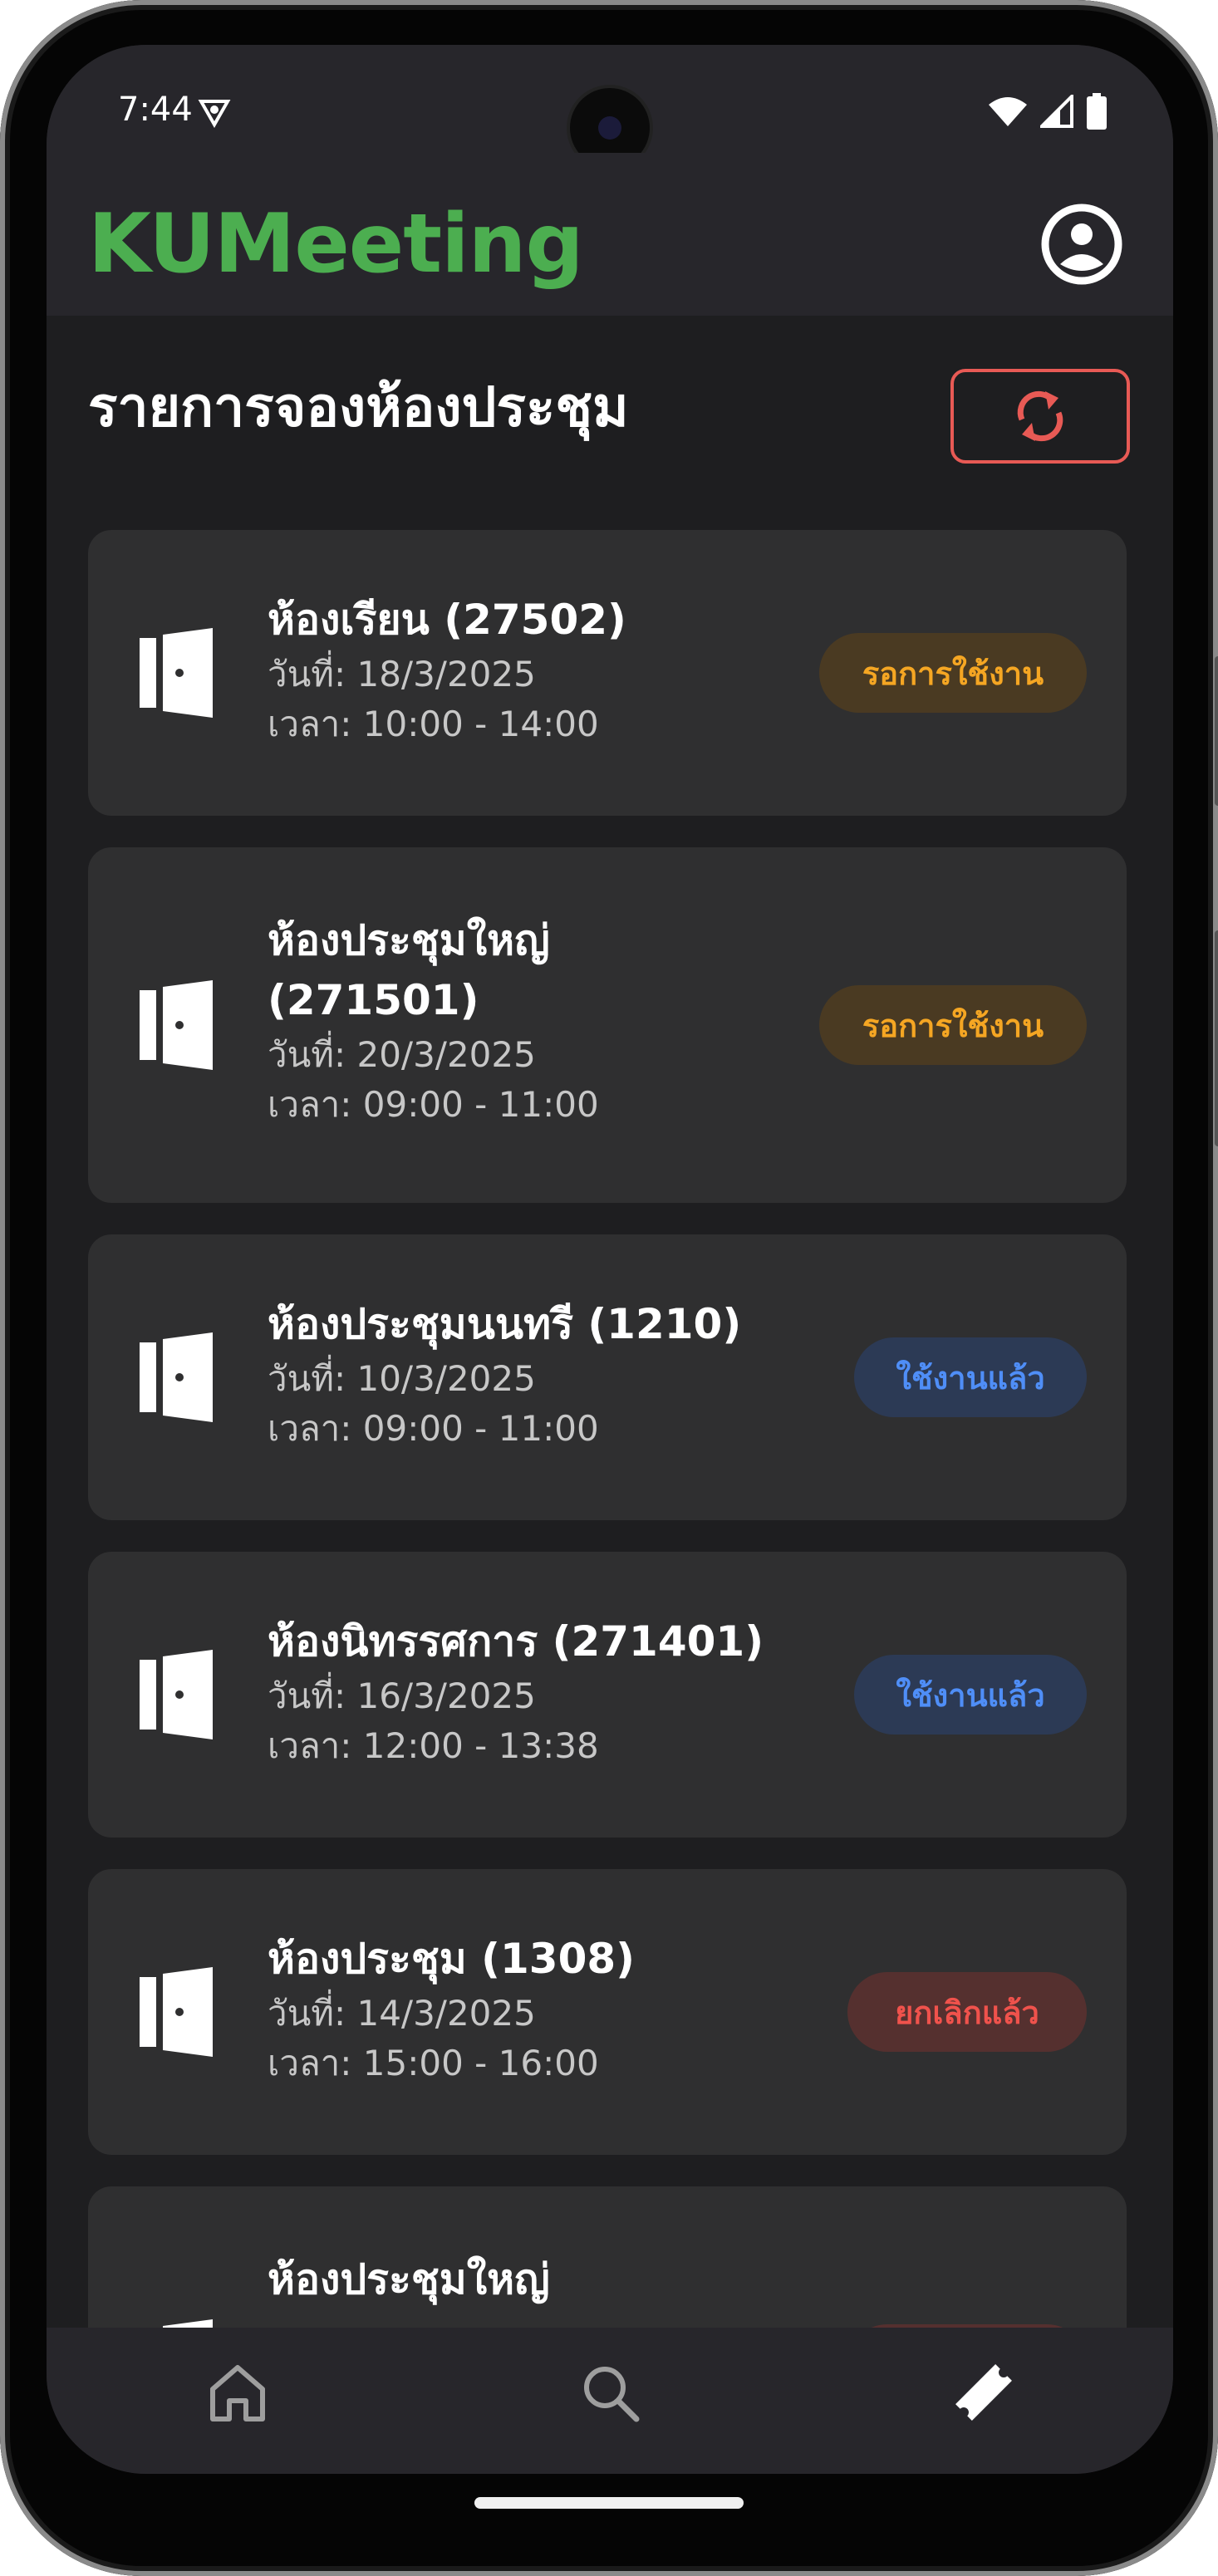  What do you see at coordinates (452, 1959) in the screenshot?
I see `room-name: ห้องประชุม (1308)` at bounding box center [452, 1959].